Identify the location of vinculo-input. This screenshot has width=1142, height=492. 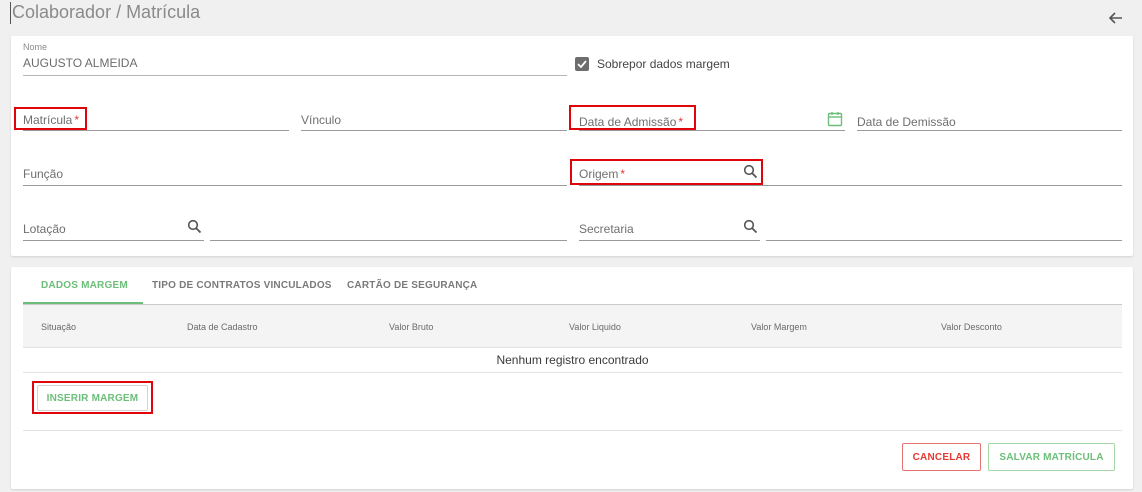
(434, 130).